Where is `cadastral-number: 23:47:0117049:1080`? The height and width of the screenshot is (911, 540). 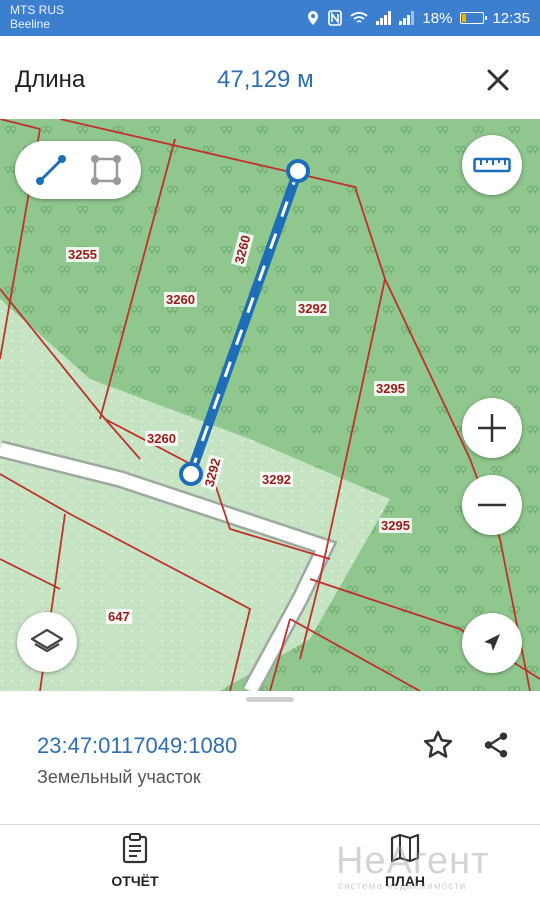
cadastral-number: 23:47:0117049:1080 is located at coordinates (137, 745).